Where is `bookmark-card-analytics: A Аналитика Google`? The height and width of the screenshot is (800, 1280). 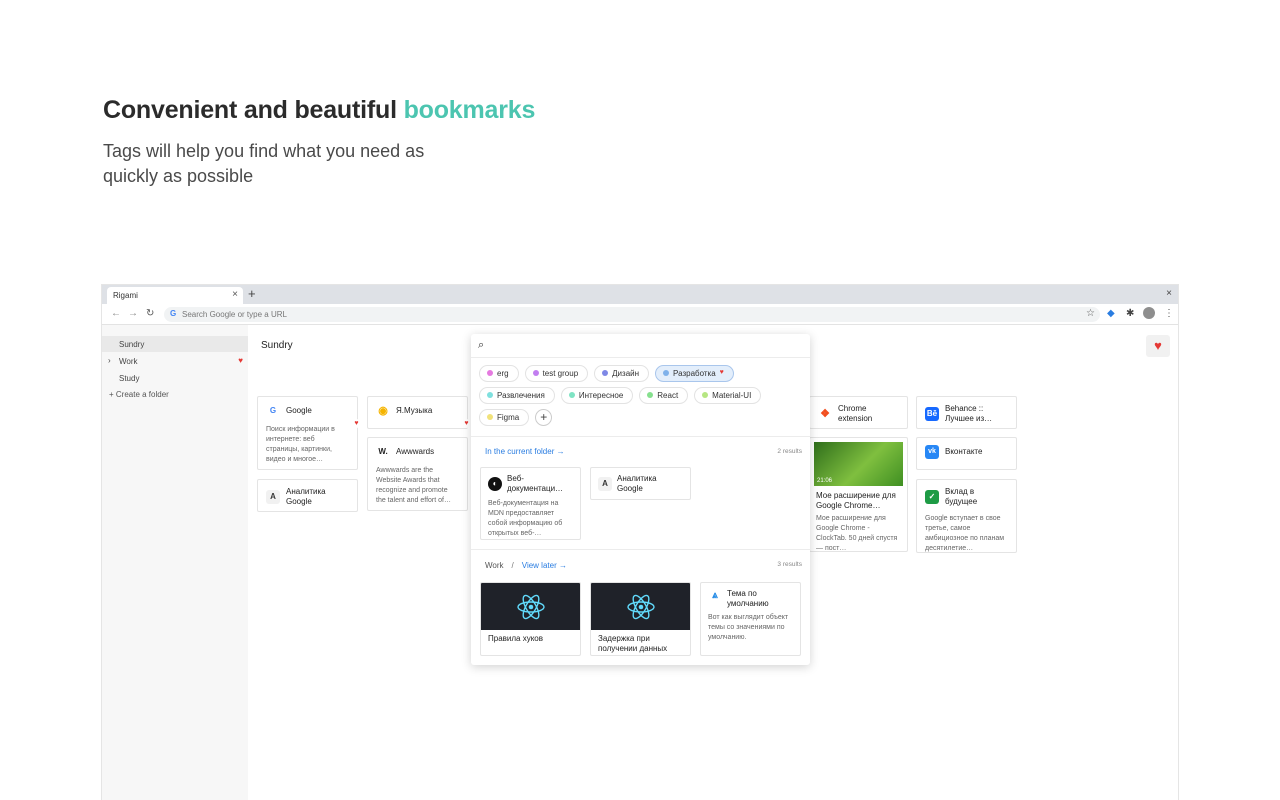
bookmark-card-analytics: A Аналитика Google is located at coordinates (307, 495).